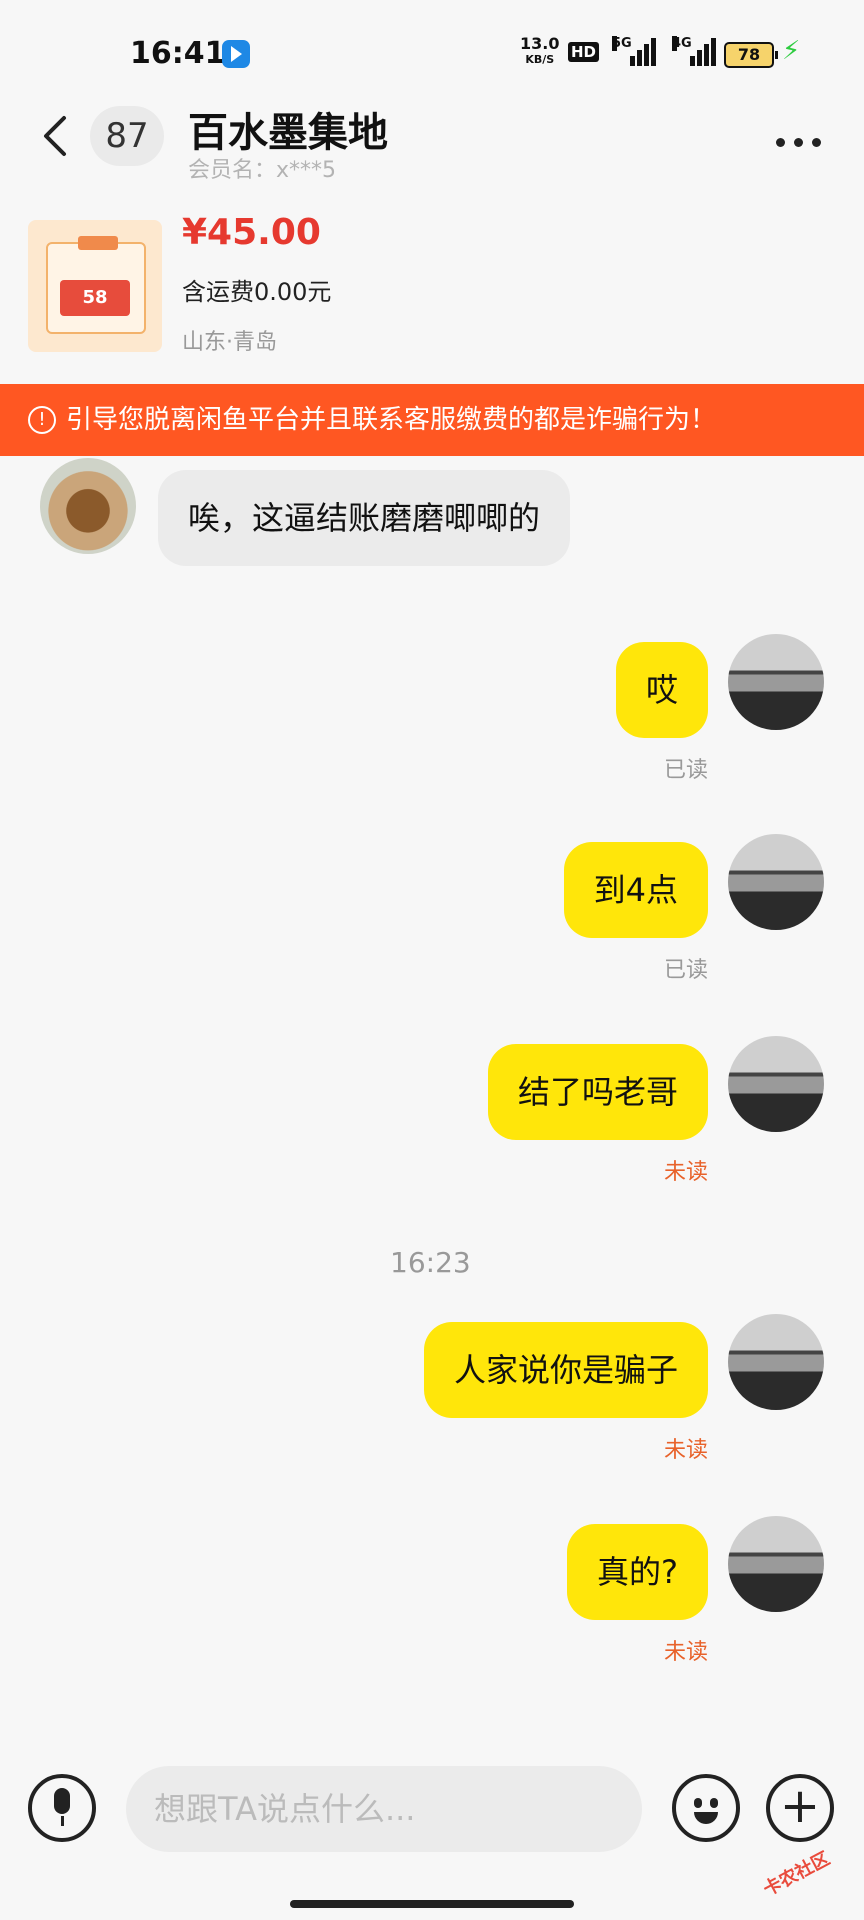  What do you see at coordinates (432, 55) in the screenshot?
I see `status-bar: 16:41 13.0 KB/S HD 5G 4G 78 ⚡` at bounding box center [432, 55].